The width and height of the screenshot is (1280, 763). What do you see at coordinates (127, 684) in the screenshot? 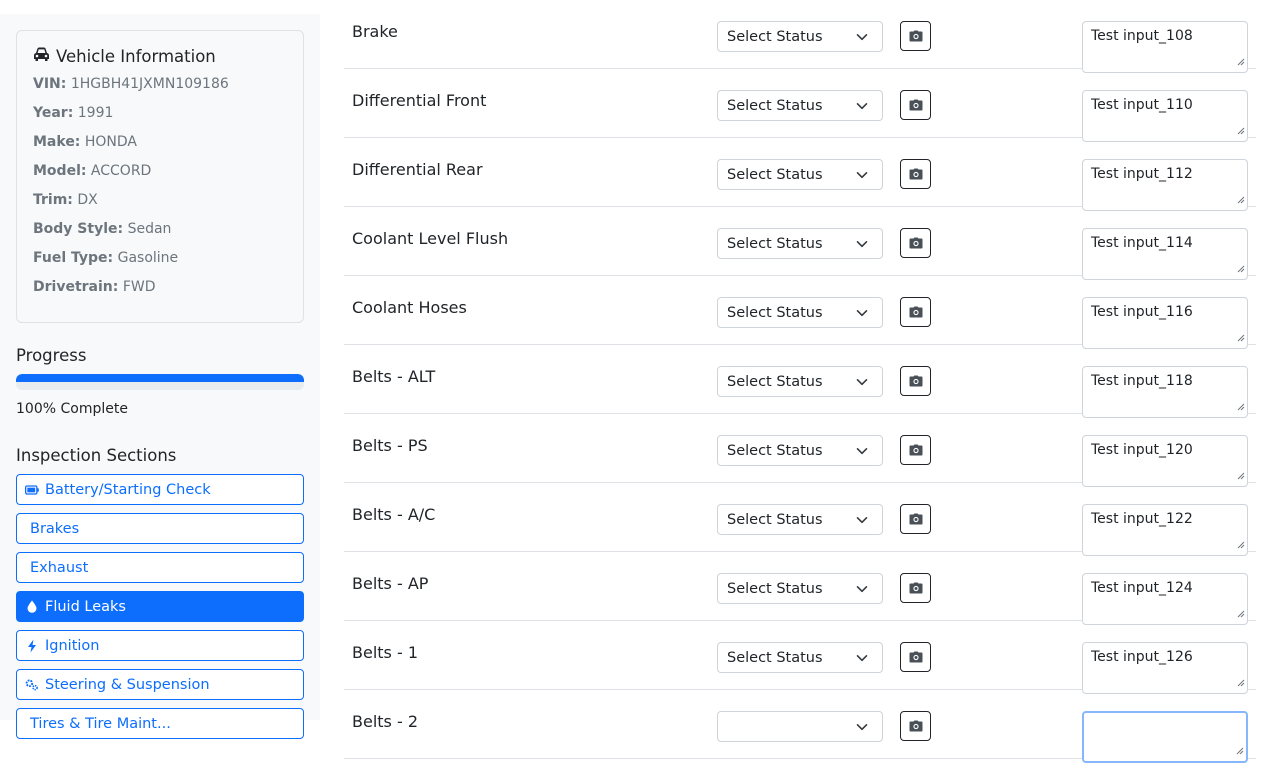
I see `section-button-label: Steering & Suspension` at bounding box center [127, 684].